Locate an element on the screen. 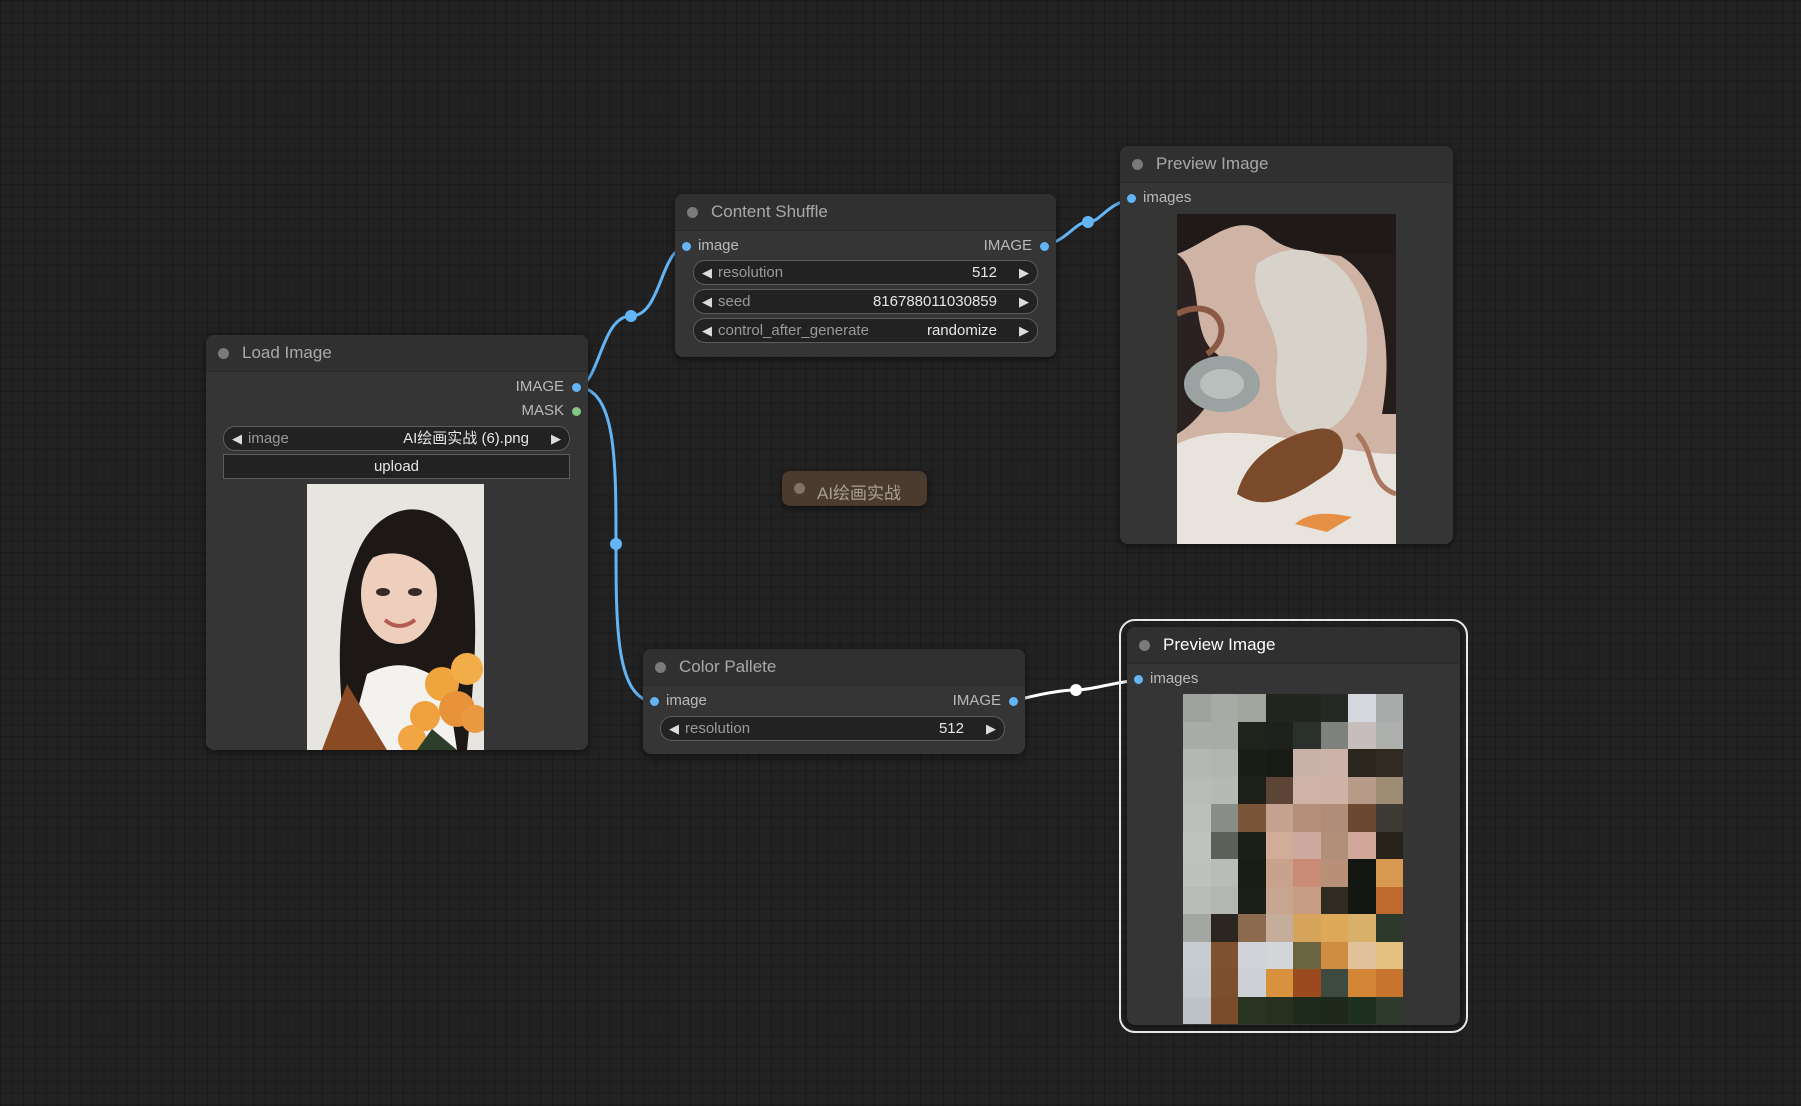 This screenshot has width=1801, height=1106. widget-value: randomize is located at coordinates (961, 330).